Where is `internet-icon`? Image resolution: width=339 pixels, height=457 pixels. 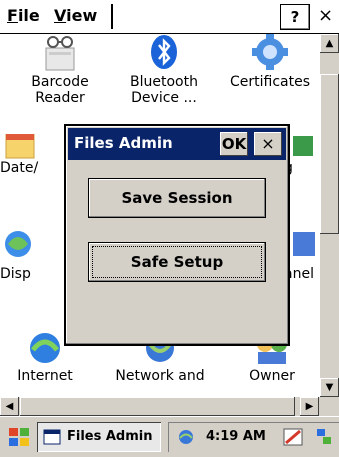 internet-icon is located at coordinates (45, 348).